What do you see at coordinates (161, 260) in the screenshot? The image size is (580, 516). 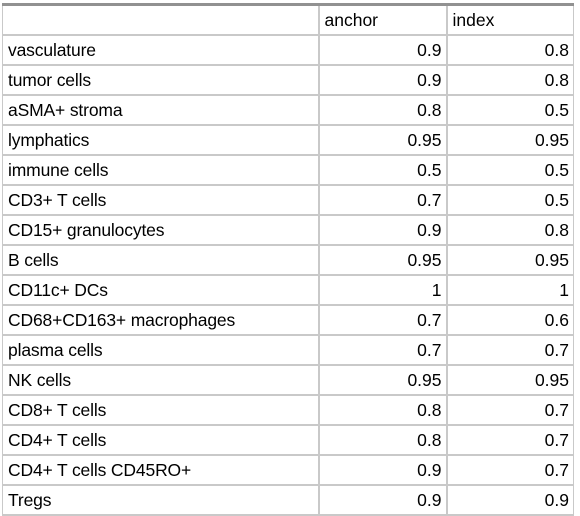 I see `cell-label: B cells` at bounding box center [161, 260].